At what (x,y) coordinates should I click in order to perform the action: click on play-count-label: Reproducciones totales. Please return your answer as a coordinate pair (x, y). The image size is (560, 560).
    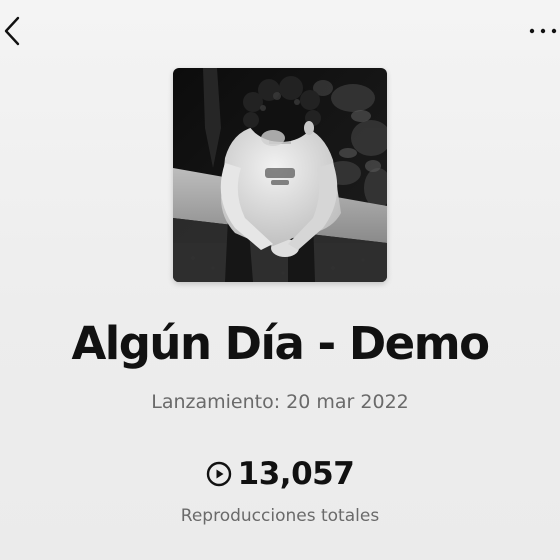
    Looking at the image, I should click on (280, 516).